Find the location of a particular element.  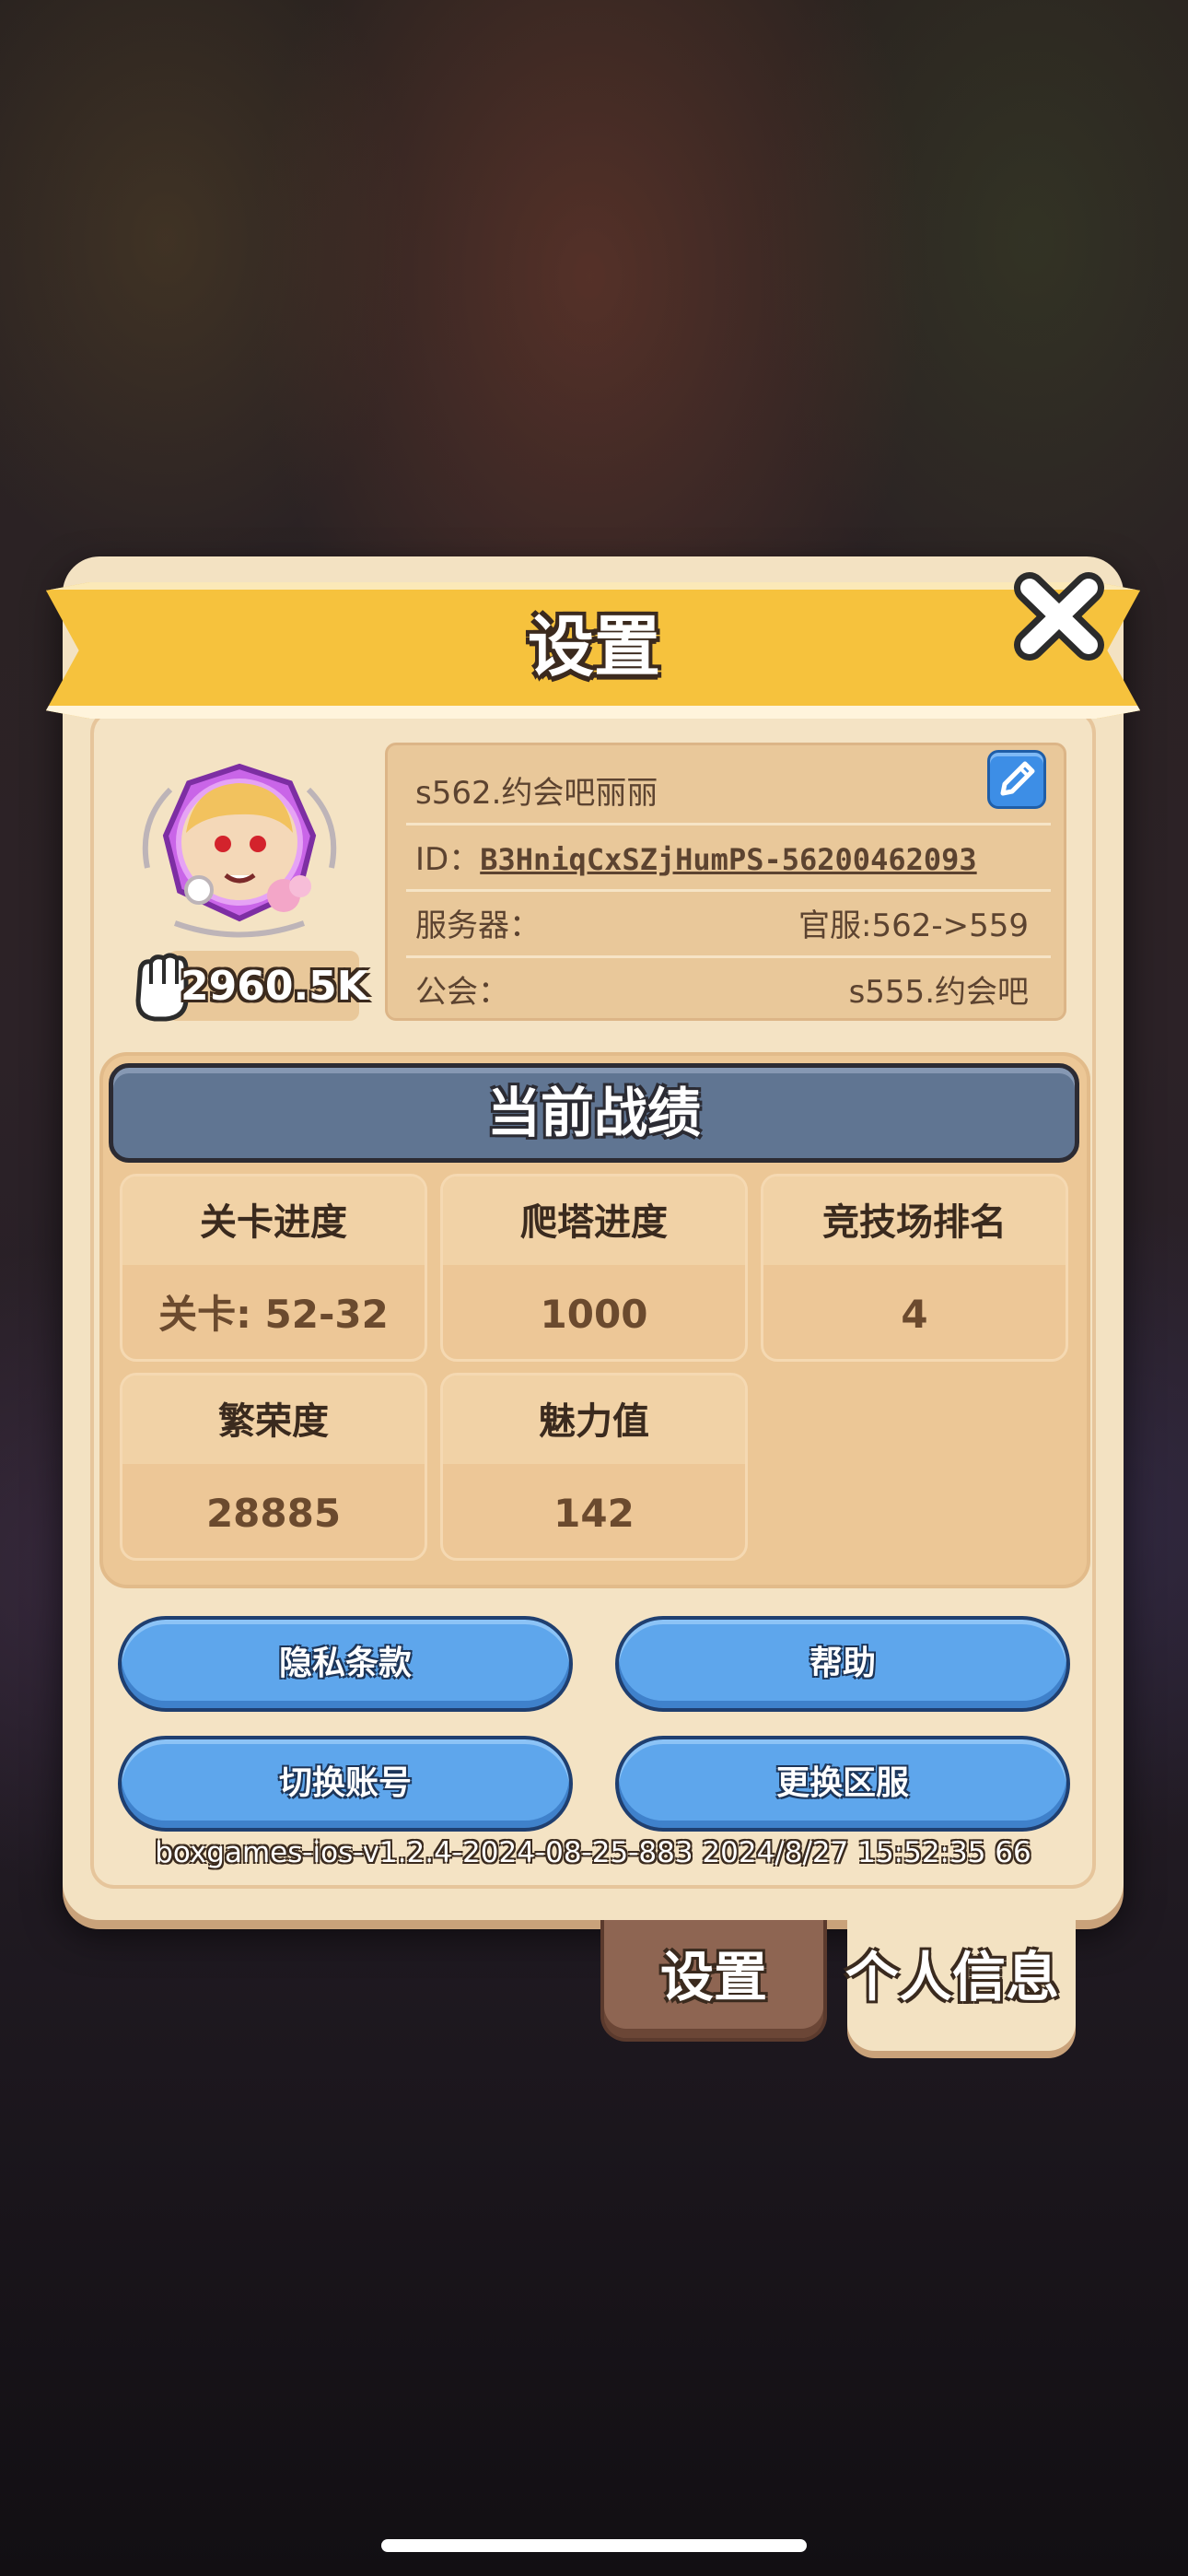

close-icon is located at coordinates (1059, 616).